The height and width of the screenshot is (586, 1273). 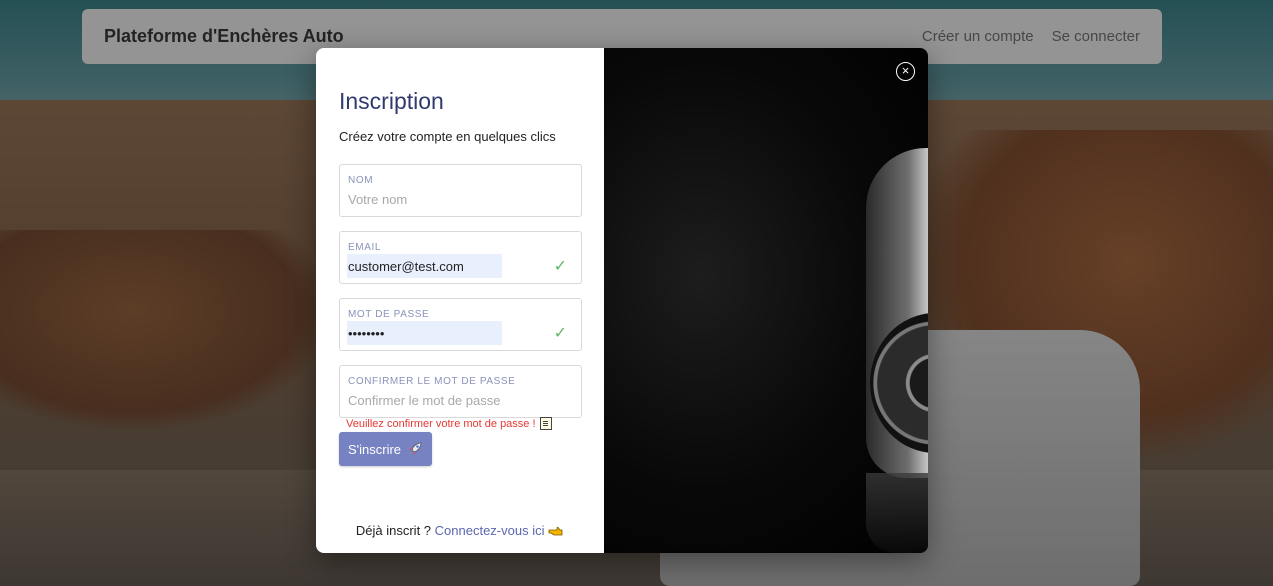 What do you see at coordinates (905, 71) in the screenshot?
I see `close-icon: ×` at bounding box center [905, 71].